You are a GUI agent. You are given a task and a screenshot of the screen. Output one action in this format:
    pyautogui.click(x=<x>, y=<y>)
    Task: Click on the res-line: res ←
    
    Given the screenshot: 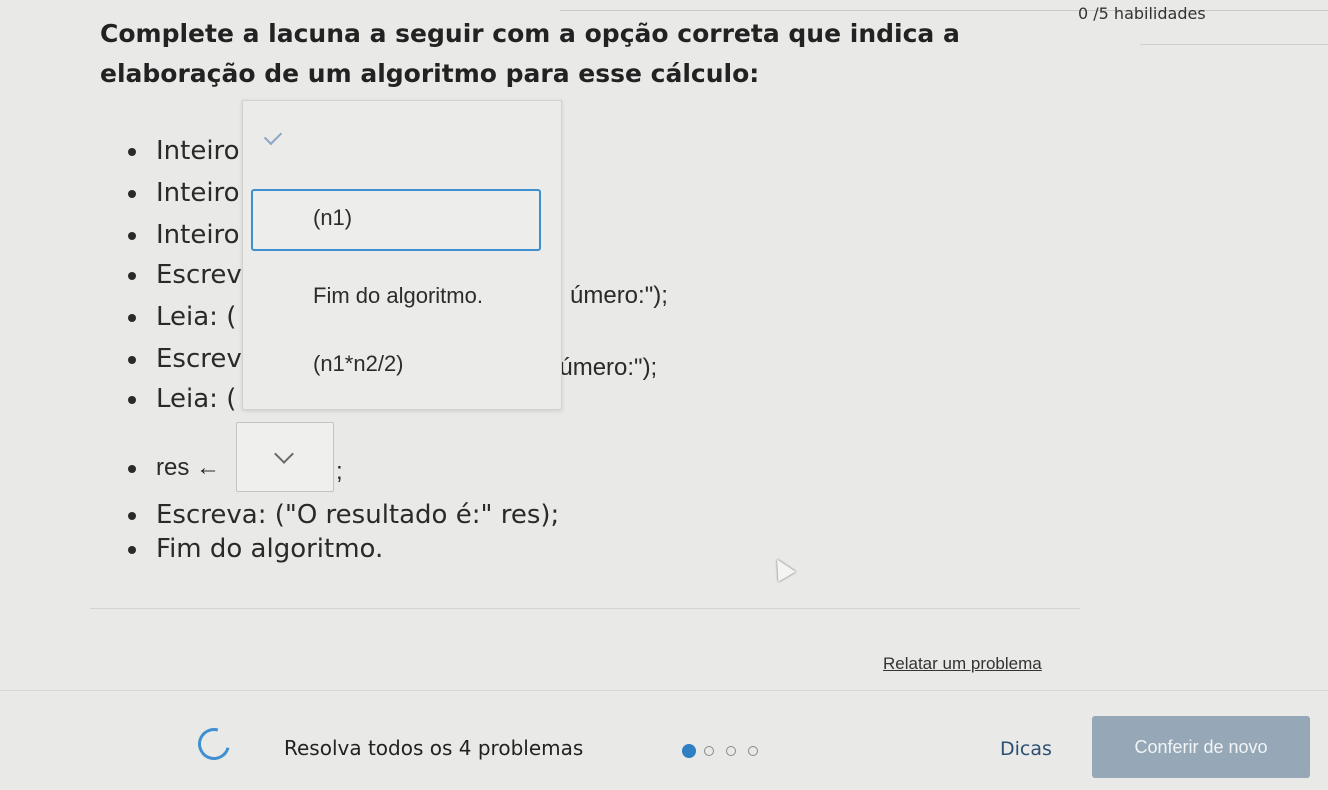 What is the action you would take?
    pyautogui.click(x=174, y=468)
    